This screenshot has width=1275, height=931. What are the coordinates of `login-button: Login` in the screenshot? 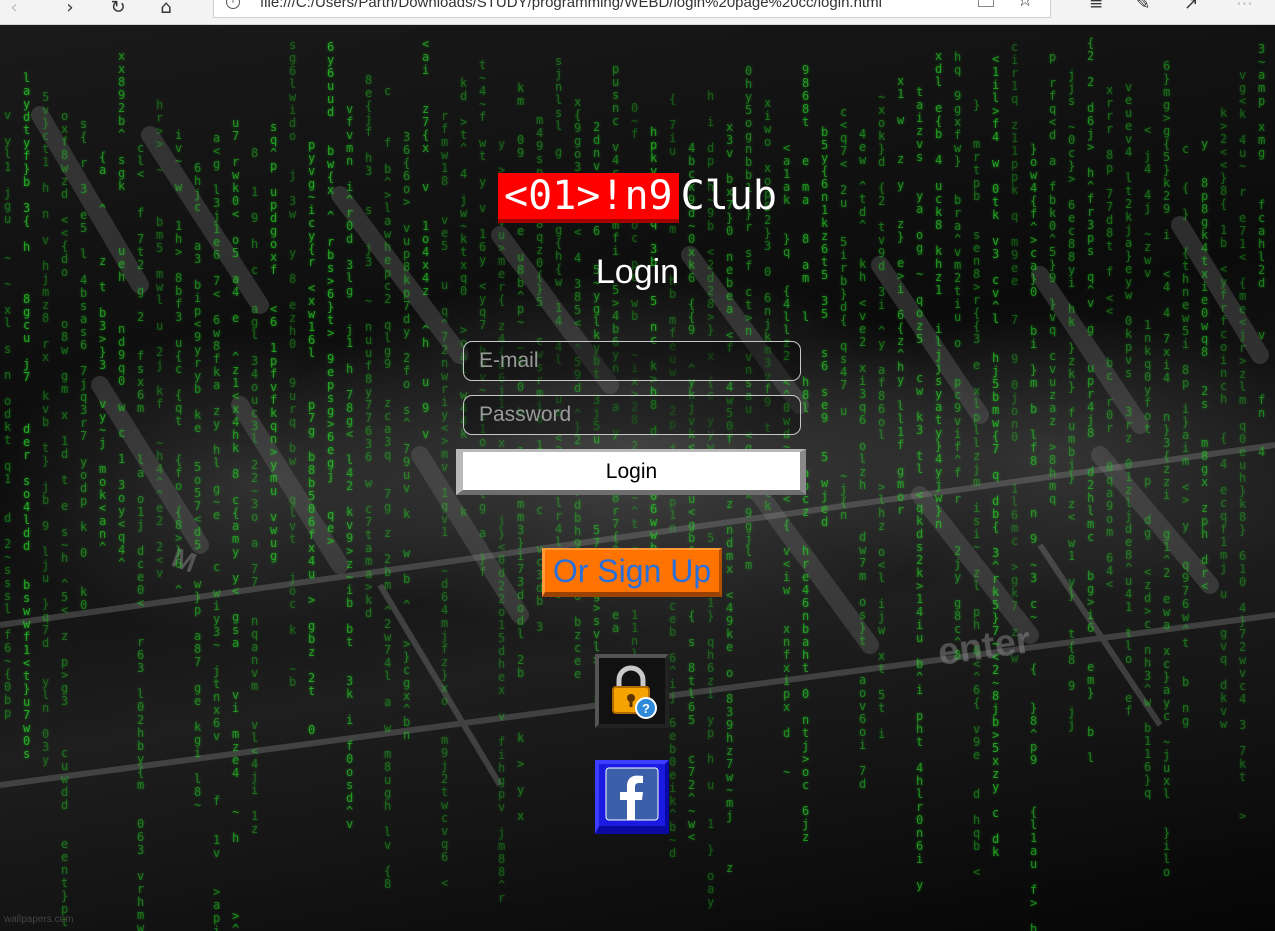 It's located at (631, 472).